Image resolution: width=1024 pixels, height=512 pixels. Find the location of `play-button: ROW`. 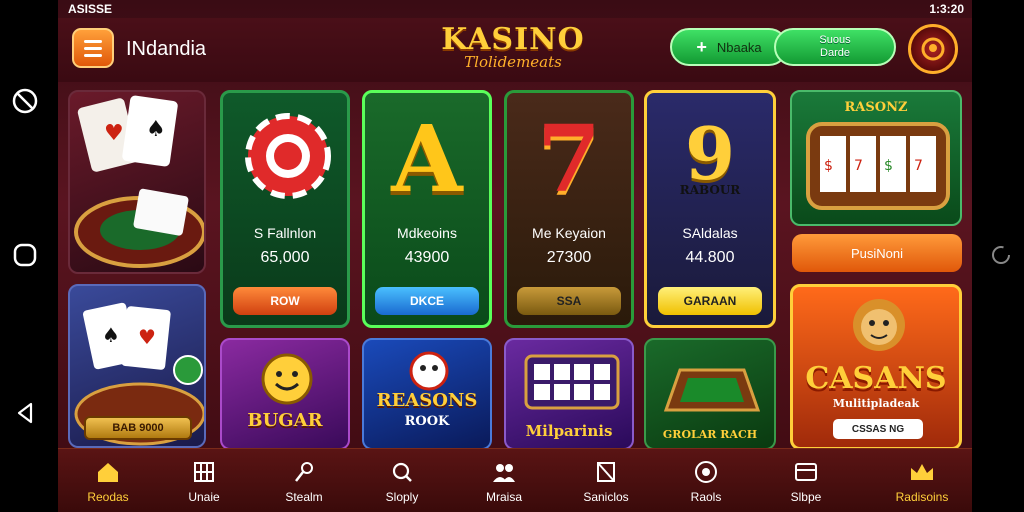

play-button: ROW is located at coordinates (285, 301).